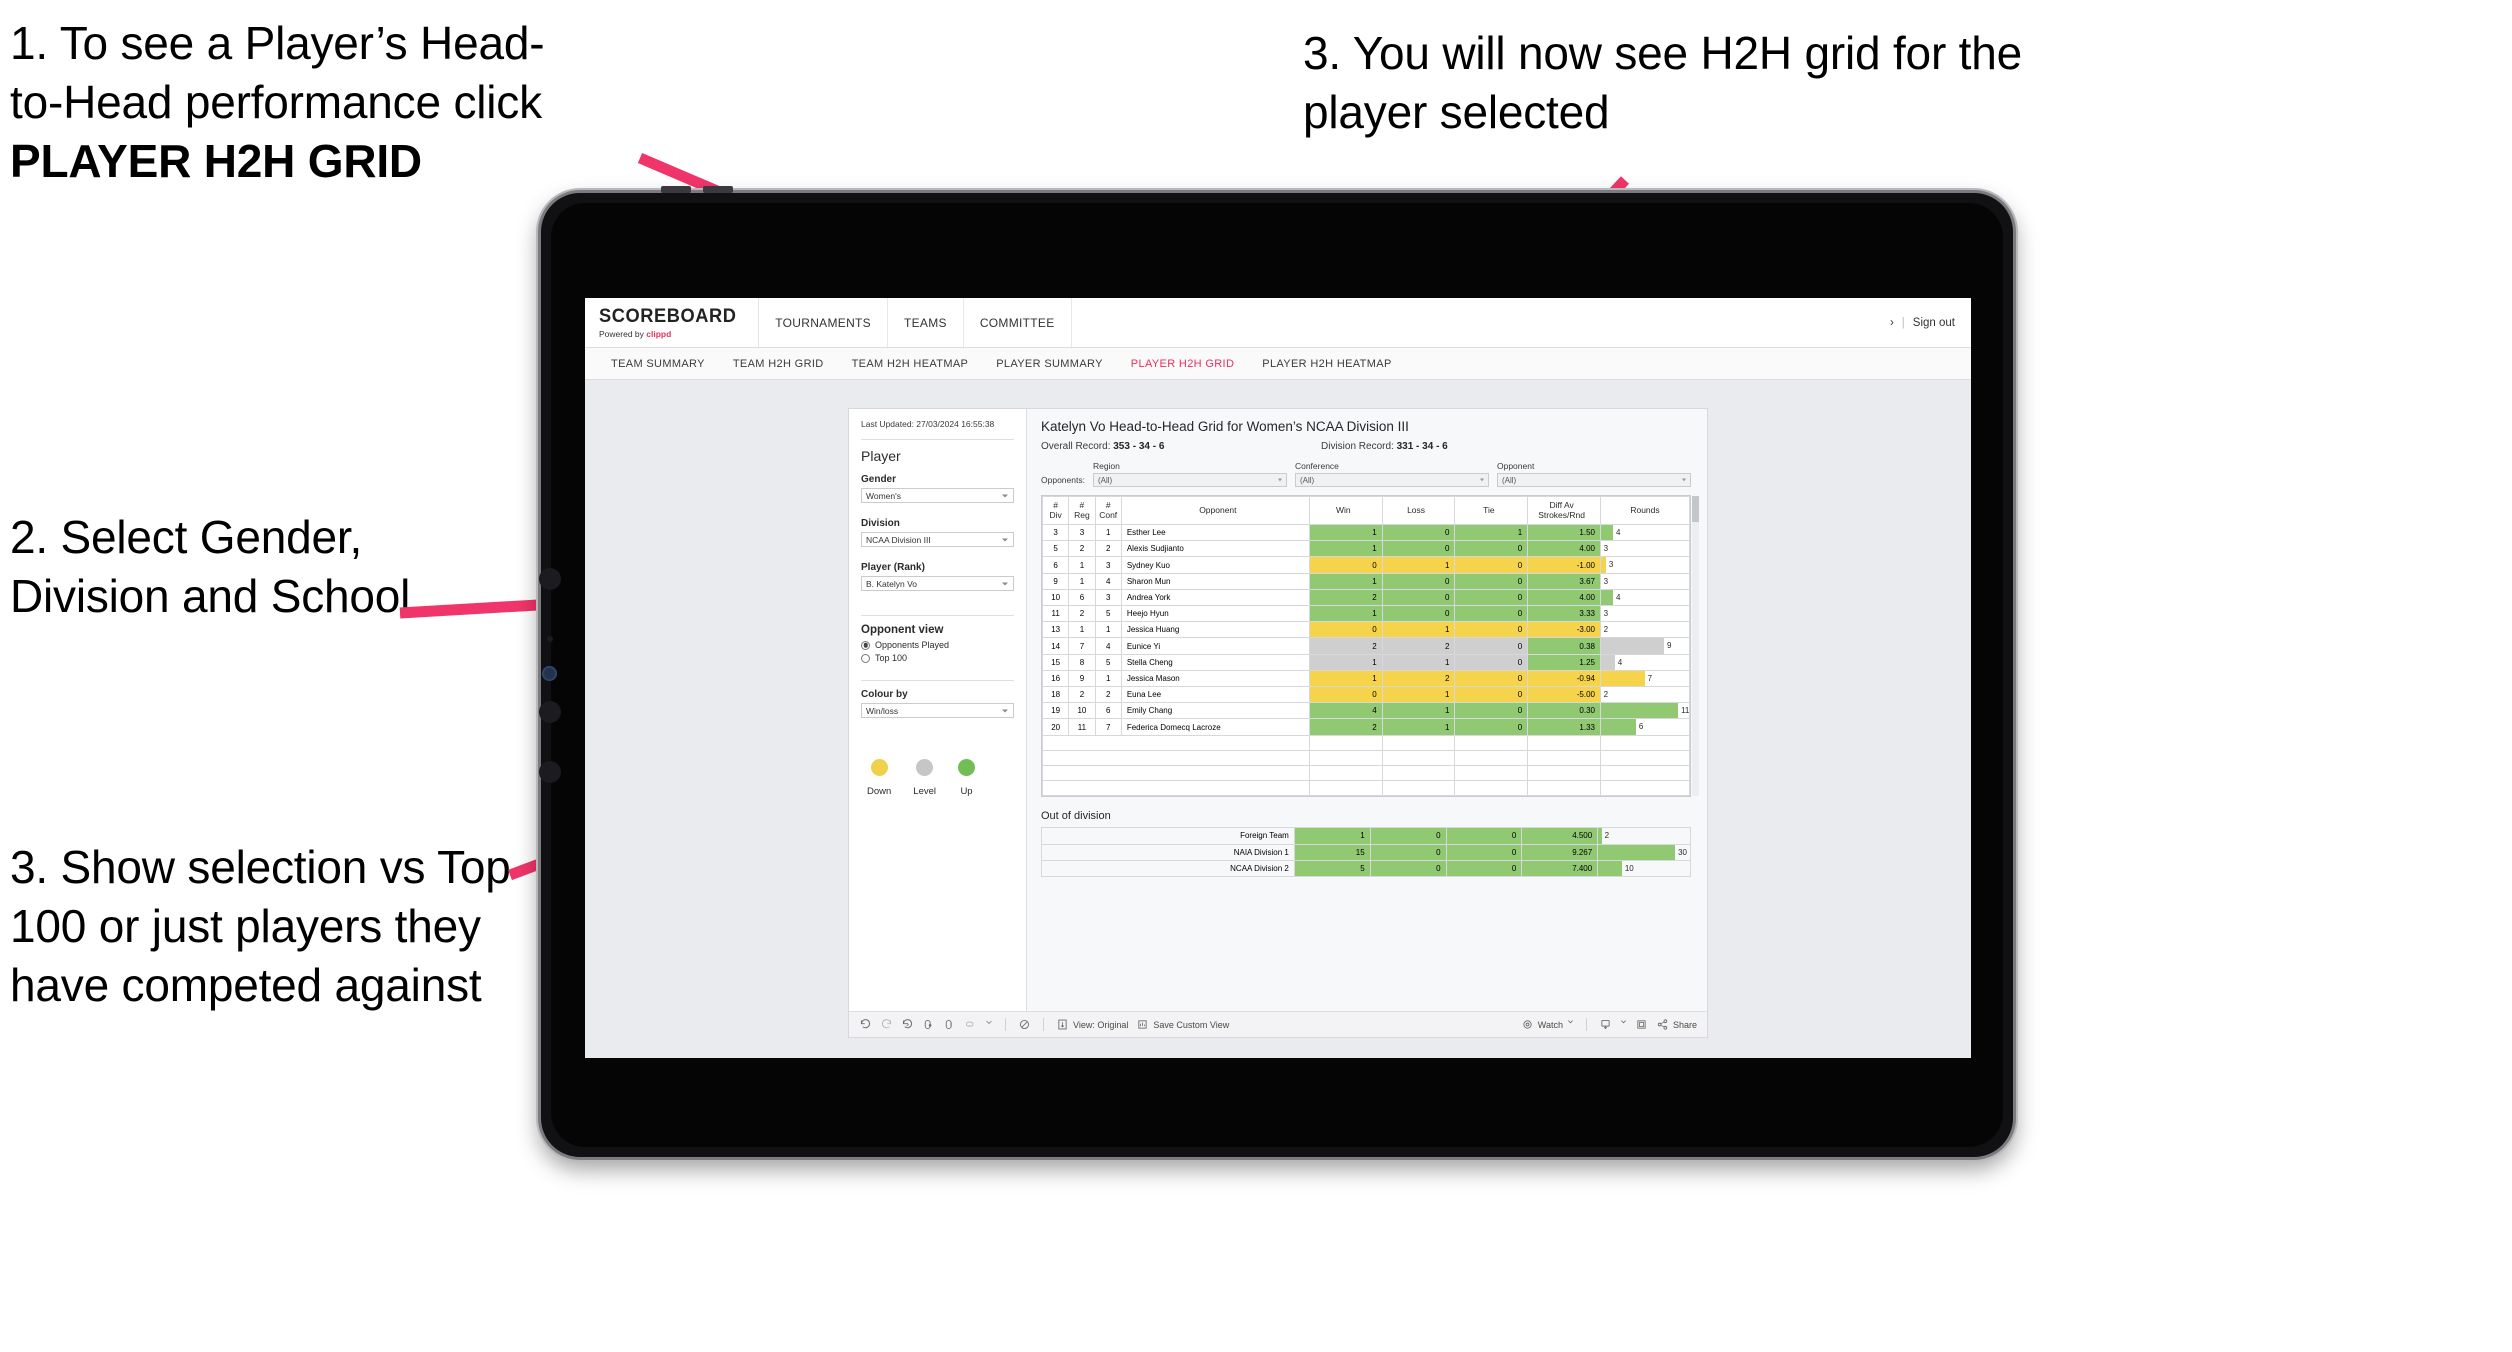 The width and height of the screenshot is (2512, 1352). I want to click on rounds-value: 11, so click(1685, 711).